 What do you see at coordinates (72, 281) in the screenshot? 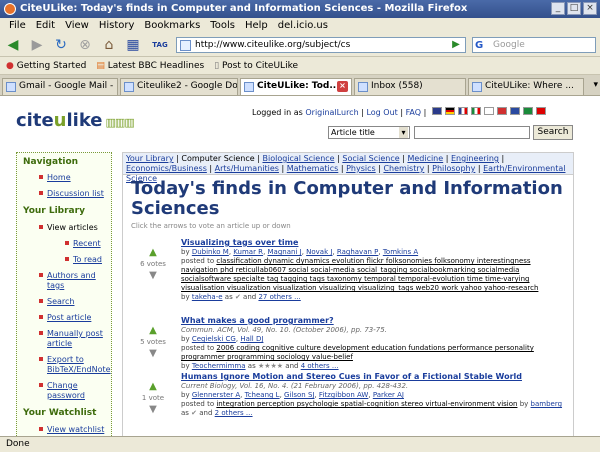
I see `sidebar-item-authors-tags: Authors and tags` at bounding box center [72, 281].